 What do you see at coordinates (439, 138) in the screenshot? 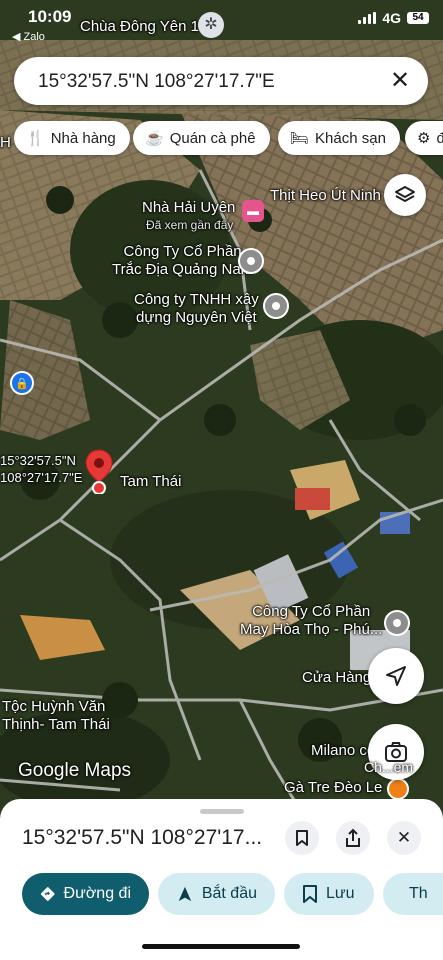
I see `chip-label: đ` at bounding box center [439, 138].